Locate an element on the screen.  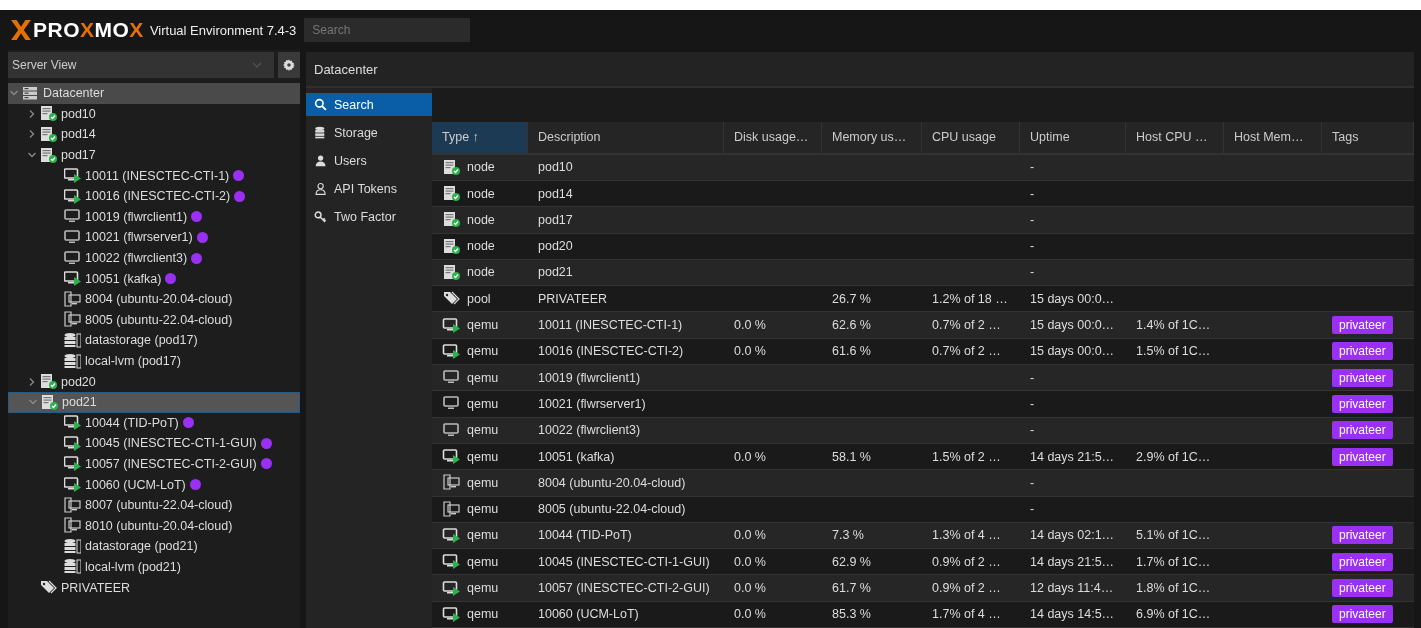
tree-item: 10045 (INESCTEC-CTI-1-GUI) is located at coordinates (154, 443).